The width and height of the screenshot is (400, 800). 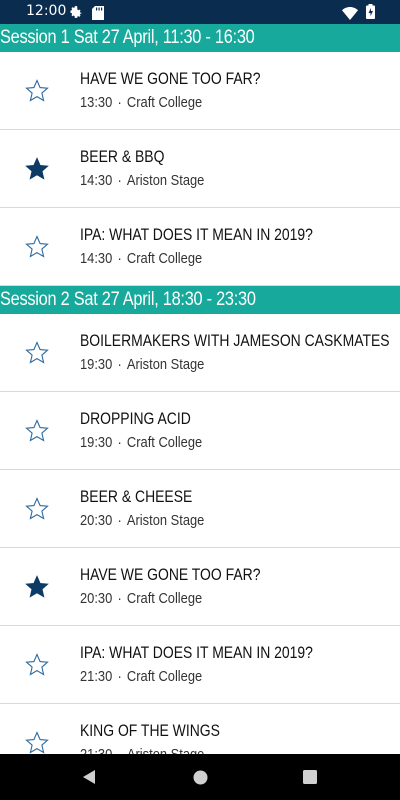 What do you see at coordinates (98, 14) in the screenshot?
I see `sd-card-icon` at bounding box center [98, 14].